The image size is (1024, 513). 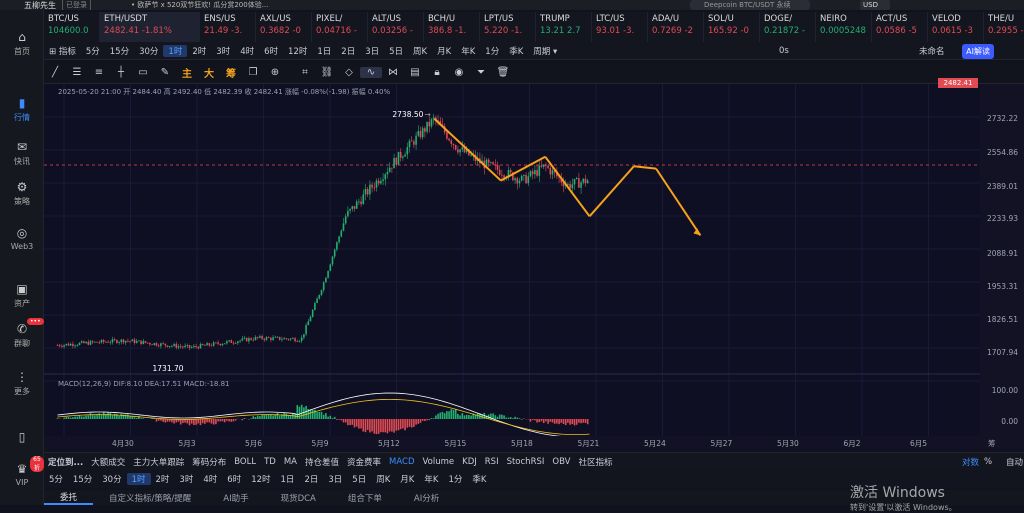 I want to click on bottom-tab-5: AI分析, so click(x=426, y=498).